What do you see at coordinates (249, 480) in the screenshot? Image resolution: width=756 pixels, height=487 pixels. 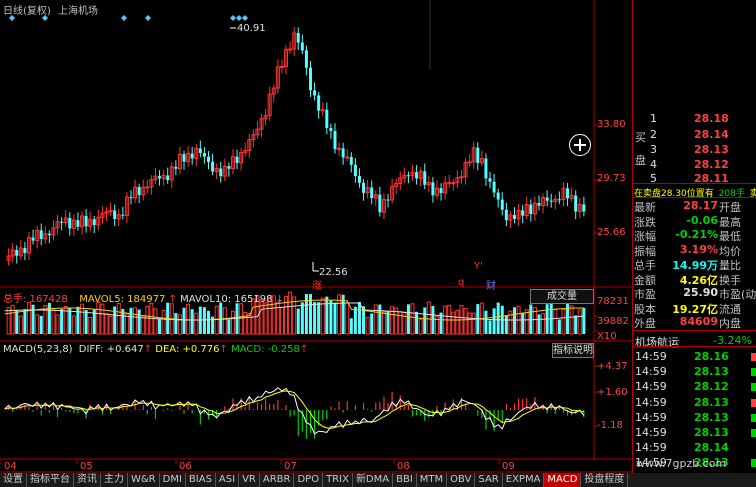 I see `indicator-tab: VR` at bounding box center [249, 480].